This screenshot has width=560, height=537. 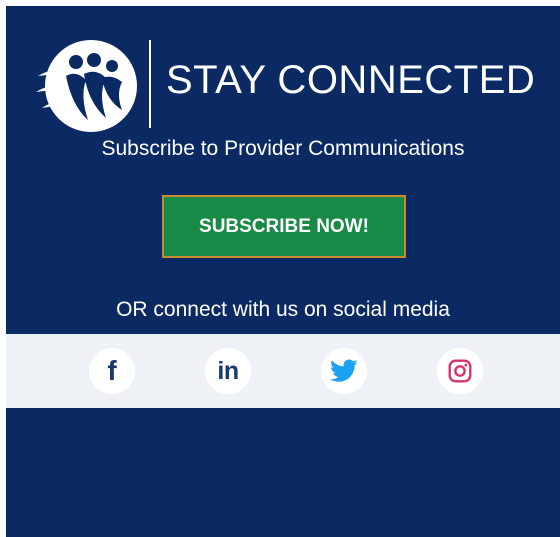 I want to click on header-divider, so click(x=150, y=84).